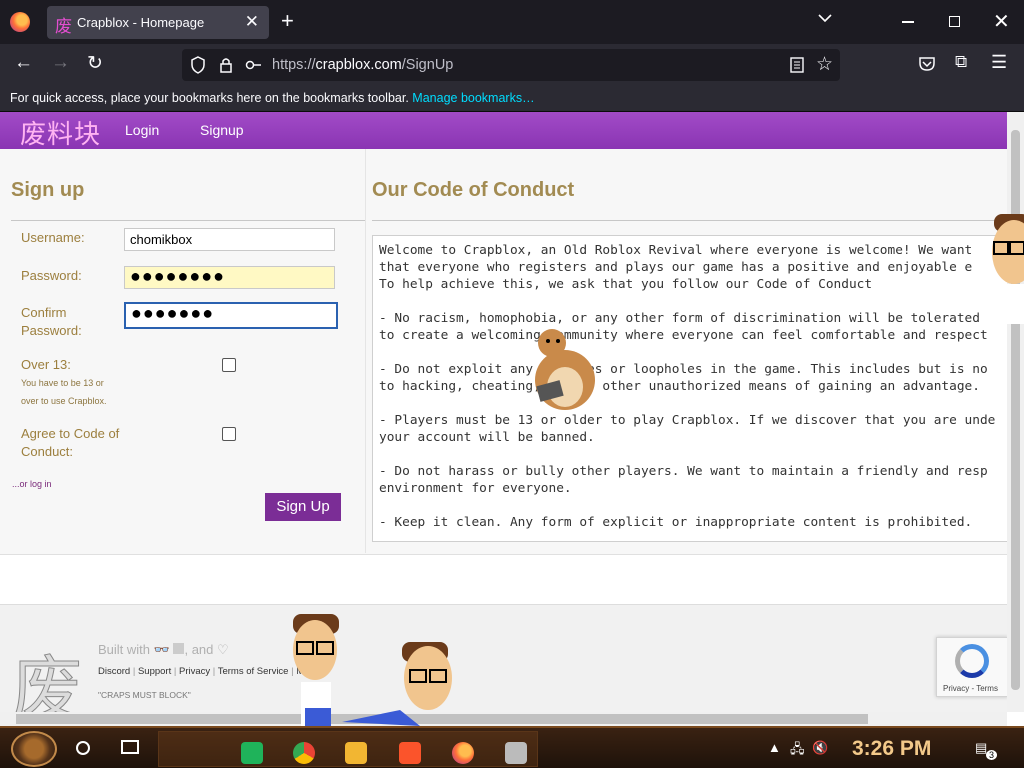 The height and width of the screenshot is (768, 1024). I want to click on tray-overflow-icon: ▲, so click(774, 747).